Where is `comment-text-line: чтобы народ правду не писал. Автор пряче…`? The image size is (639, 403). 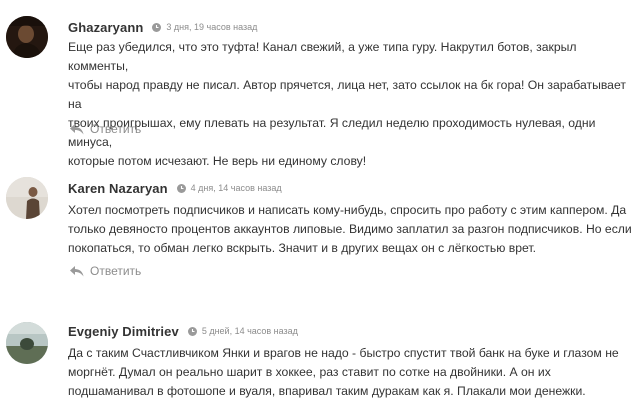 comment-text-line: чтобы народ правду не писал. Автор пряче… is located at coordinates (347, 94).